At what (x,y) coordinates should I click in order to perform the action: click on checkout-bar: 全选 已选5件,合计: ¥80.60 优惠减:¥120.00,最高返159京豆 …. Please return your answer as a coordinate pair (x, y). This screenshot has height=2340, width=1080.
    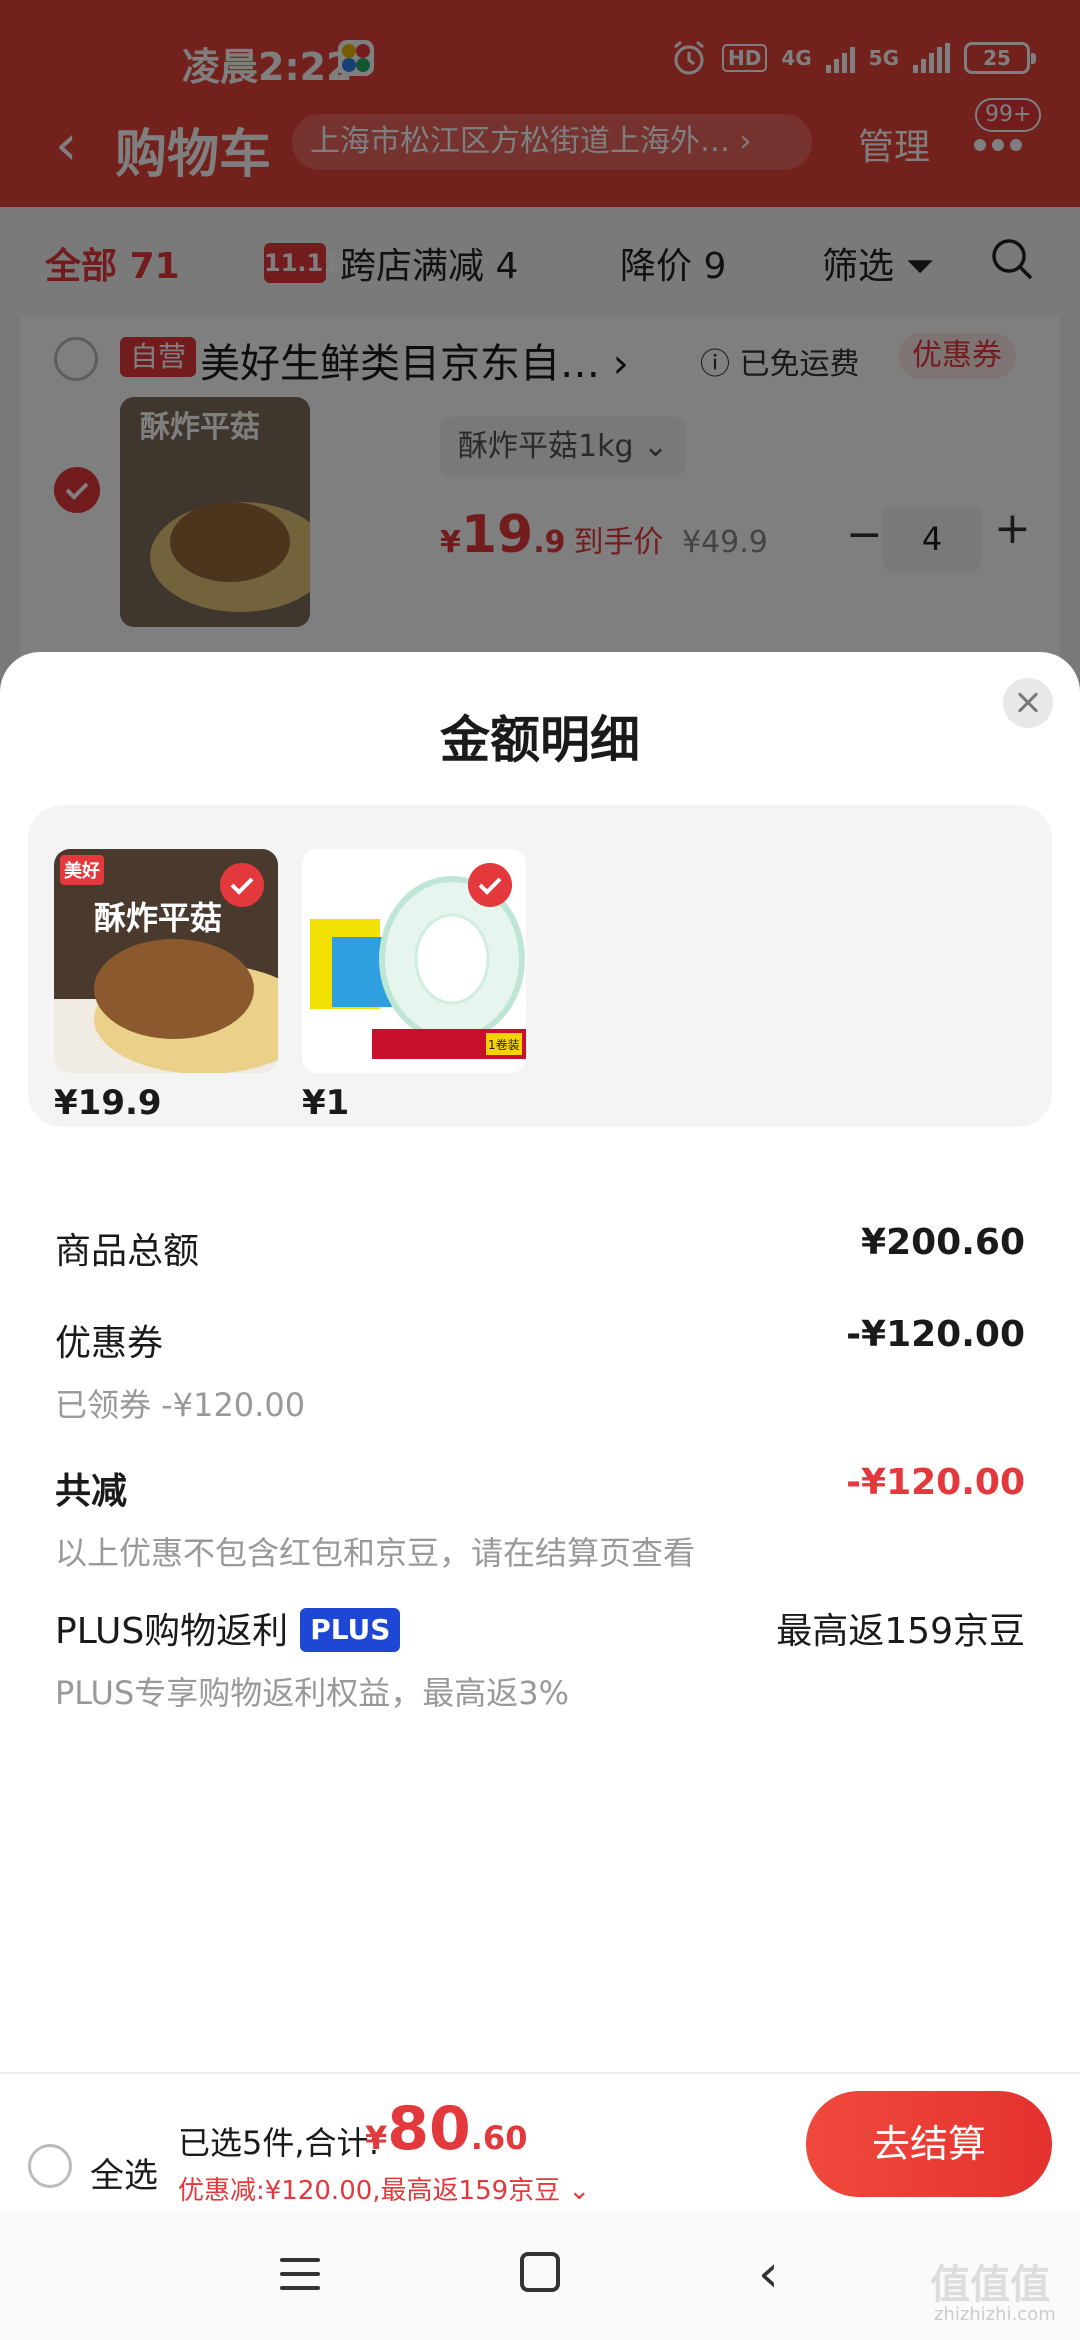
    Looking at the image, I should click on (540, 2142).